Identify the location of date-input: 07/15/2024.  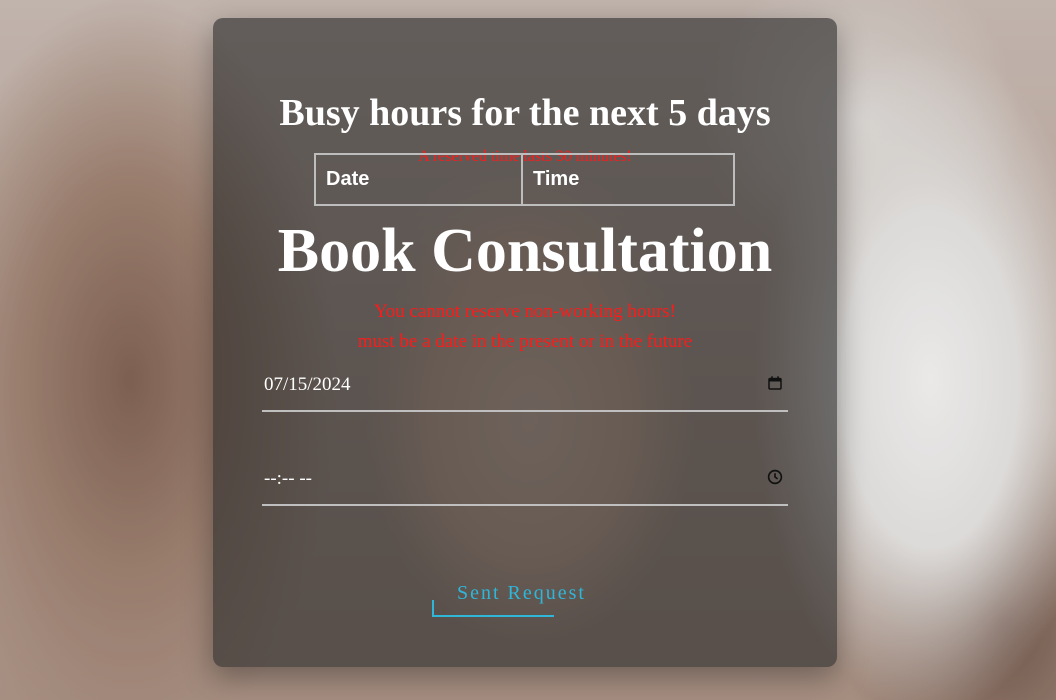
(525, 391).